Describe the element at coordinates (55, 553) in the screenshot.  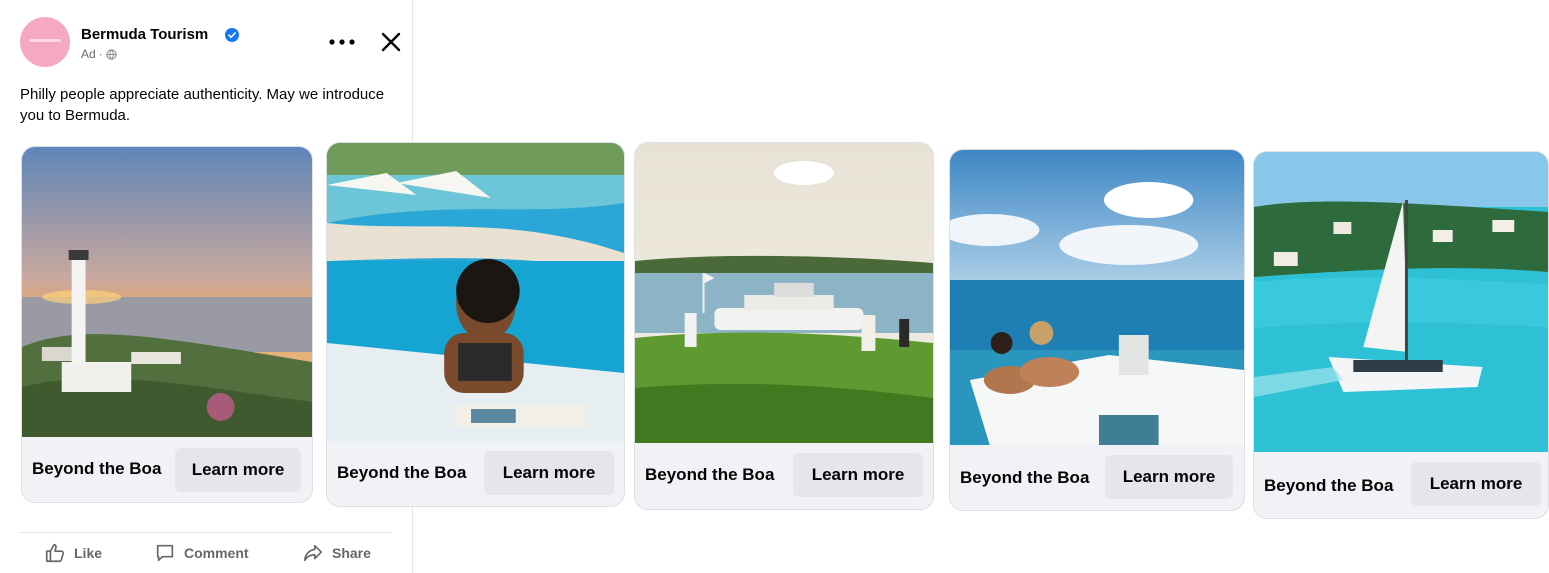
I see `like-icon` at that location.